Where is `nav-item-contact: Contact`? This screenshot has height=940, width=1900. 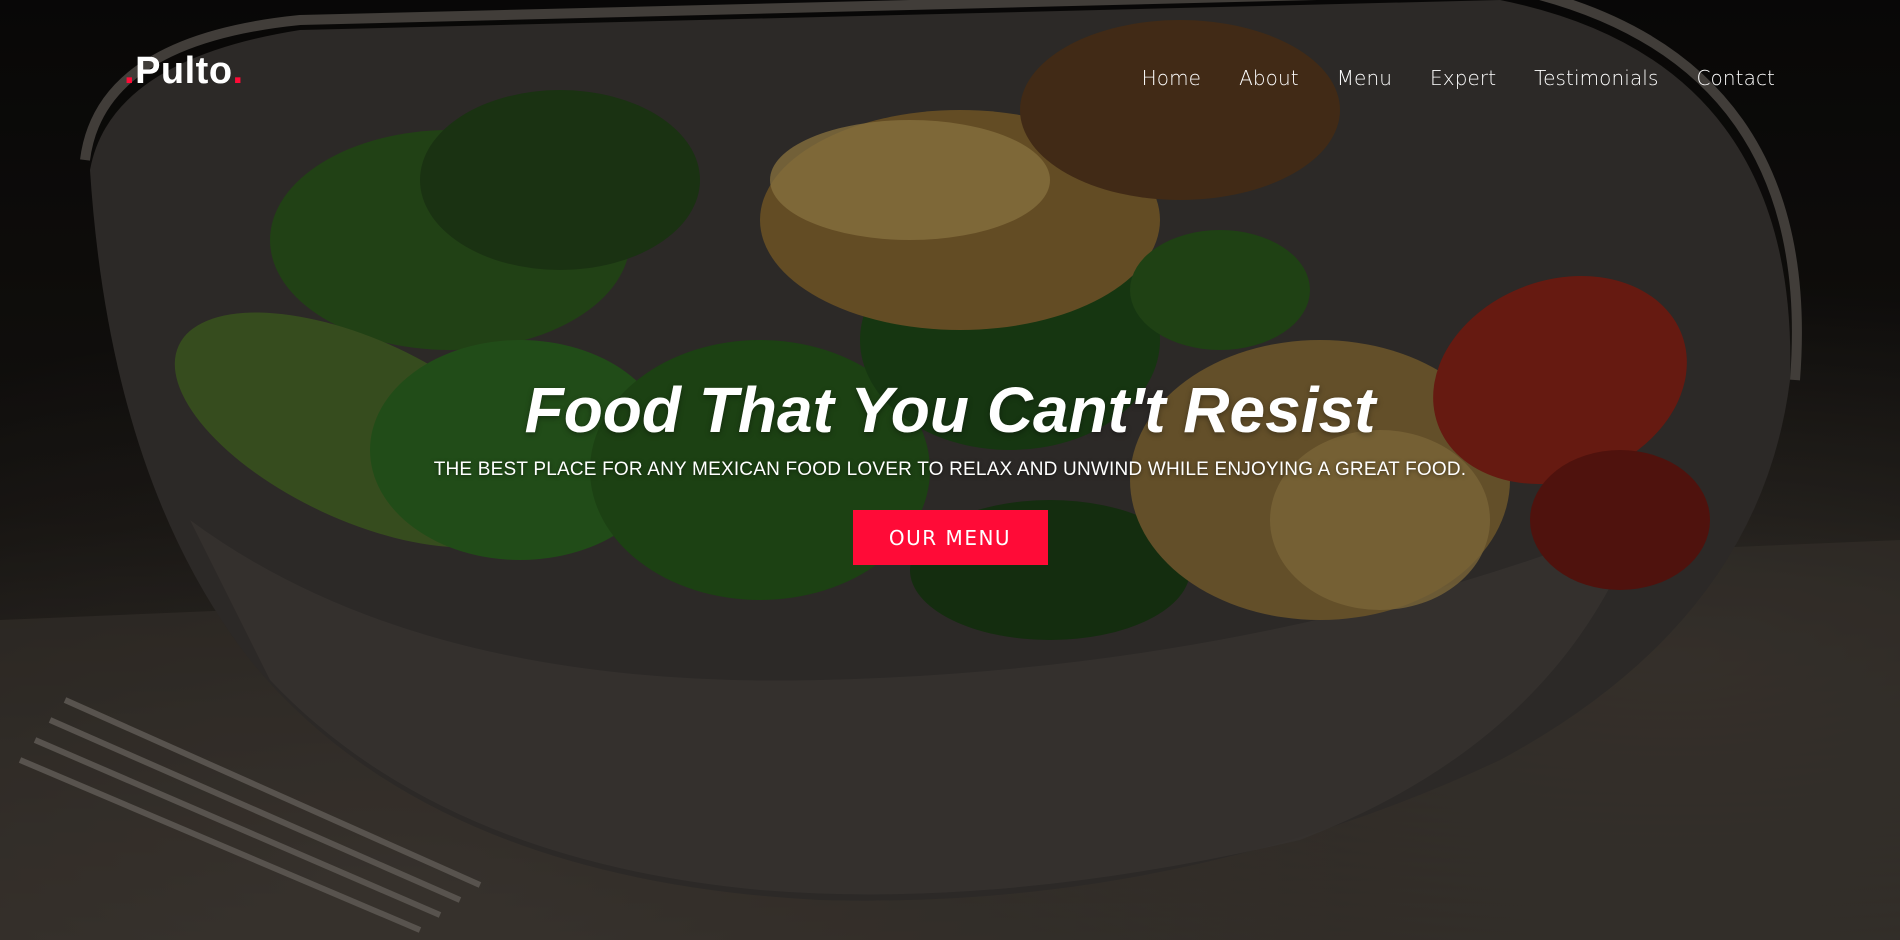
nav-item-contact: Contact is located at coordinates (1735, 78).